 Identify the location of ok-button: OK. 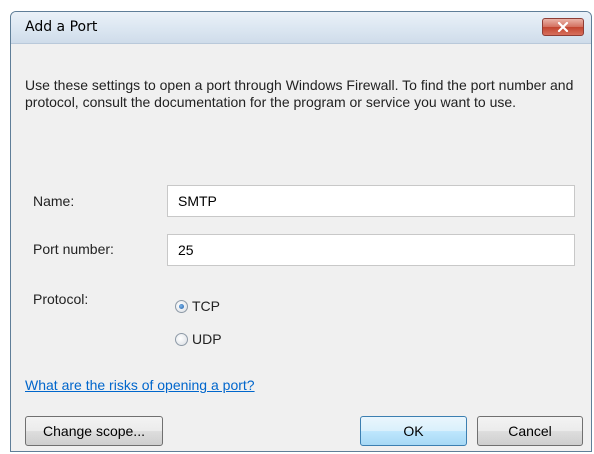
(413, 431).